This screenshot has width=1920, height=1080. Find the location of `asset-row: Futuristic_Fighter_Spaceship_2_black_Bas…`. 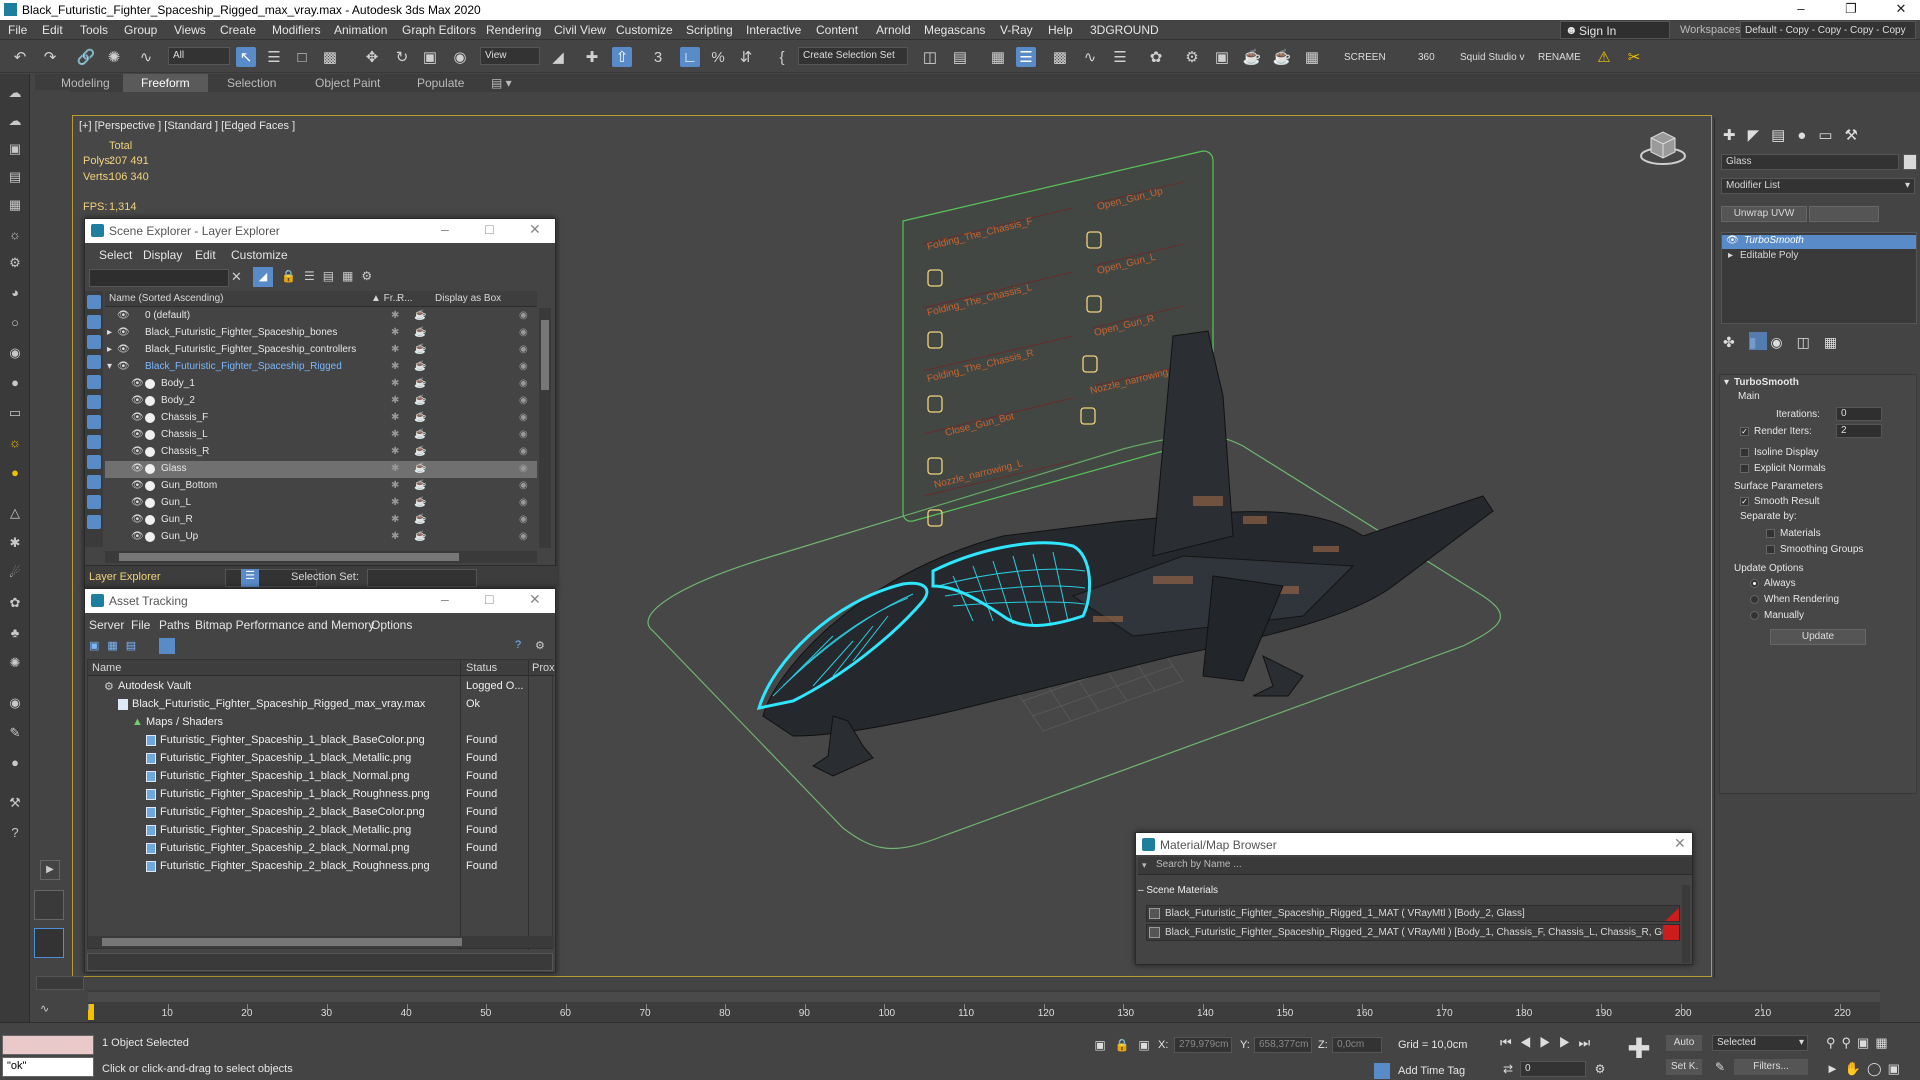

asset-row: Futuristic_Fighter_Spaceship_2_black_Bas… is located at coordinates (318, 812).